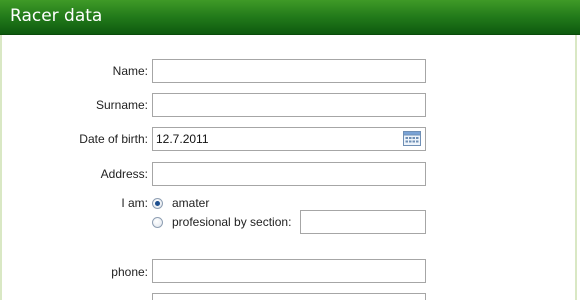 This screenshot has width=580, height=300. I want to click on radio-profesional-label: profesional by section:, so click(232, 222).